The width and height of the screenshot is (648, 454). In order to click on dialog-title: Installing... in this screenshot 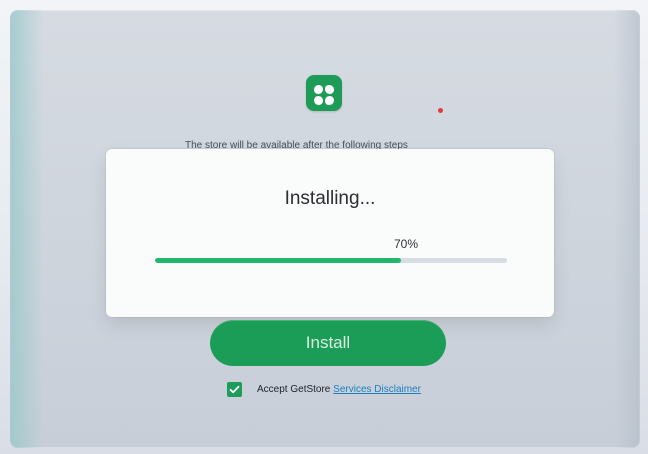, I will do `click(330, 198)`.